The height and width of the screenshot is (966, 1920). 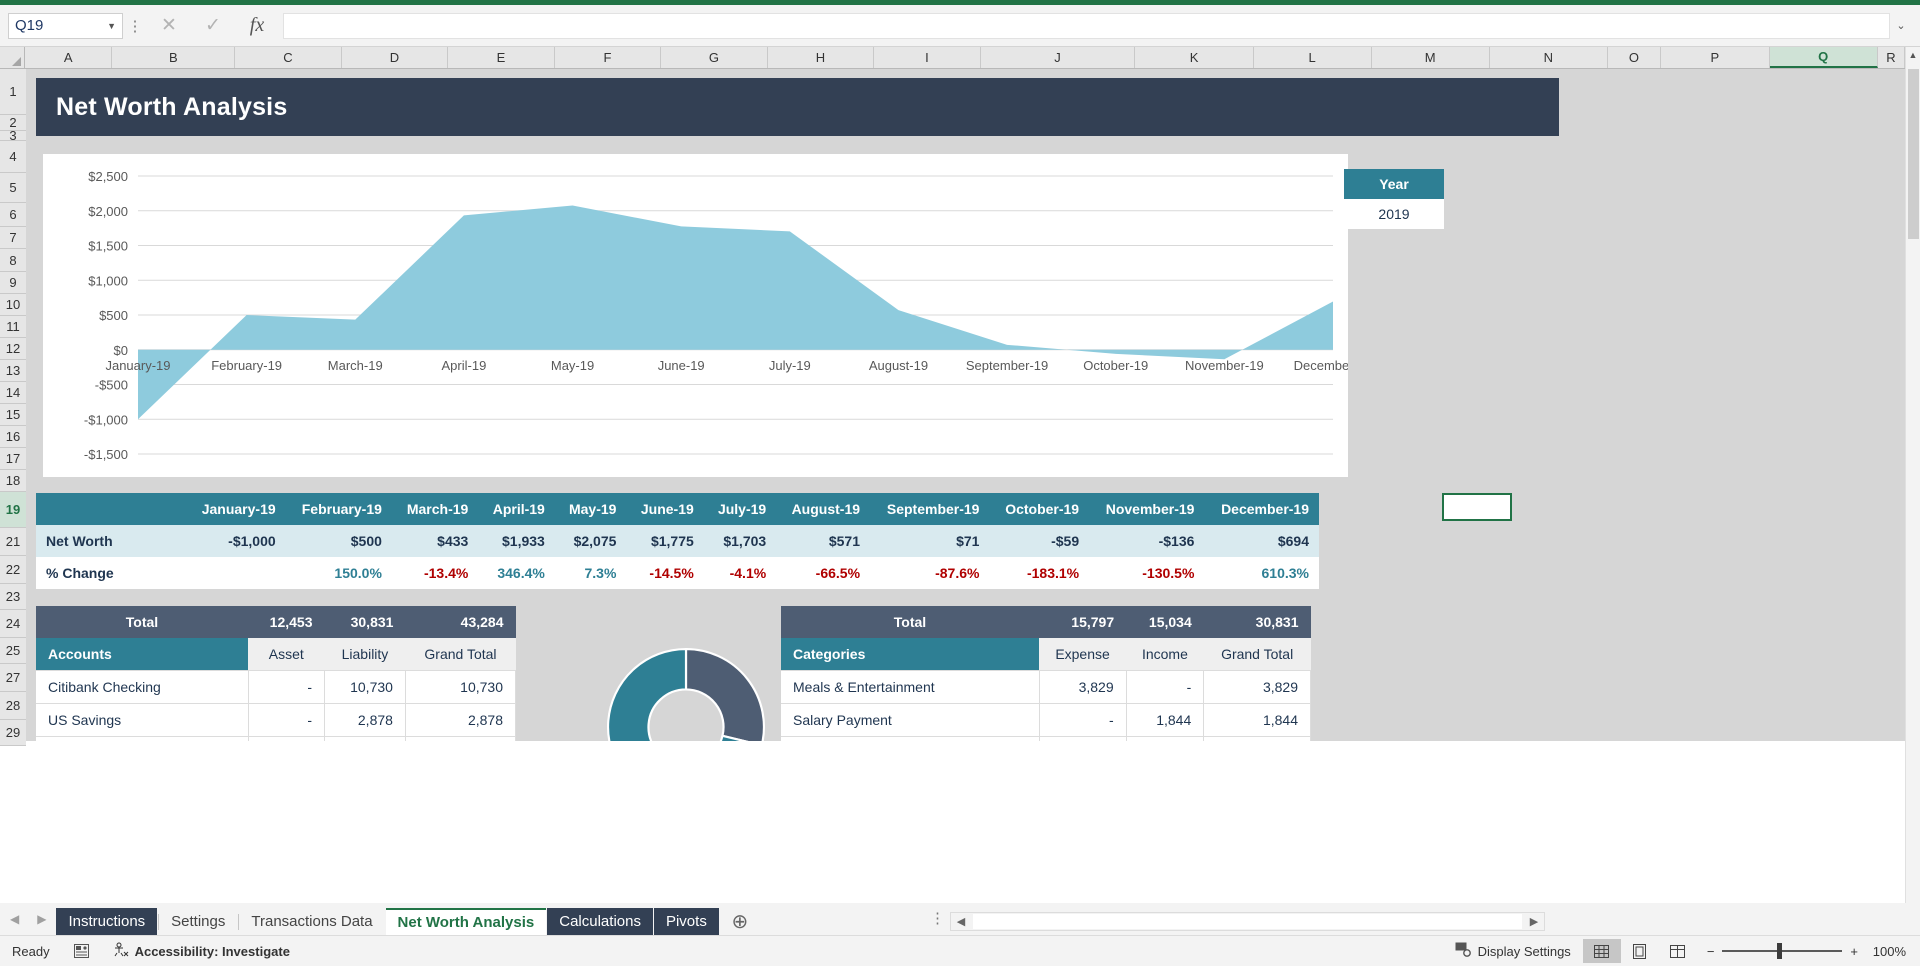 What do you see at coordinates (1894, 951) in the screenshot?
I see `zoom-level-label: 100%` at bounding box center [1894, 951].